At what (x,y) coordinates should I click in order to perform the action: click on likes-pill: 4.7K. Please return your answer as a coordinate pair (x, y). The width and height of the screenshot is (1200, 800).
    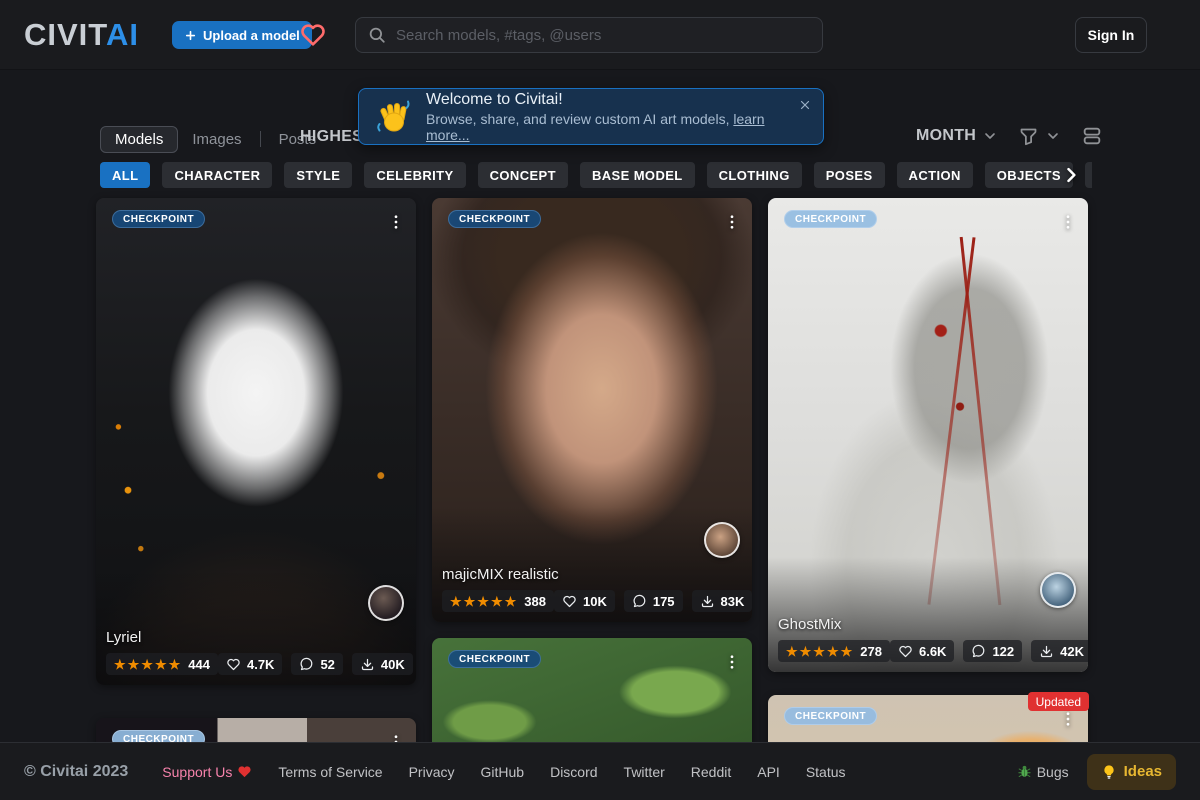
    Looking at the image, I should click on (250, 664).